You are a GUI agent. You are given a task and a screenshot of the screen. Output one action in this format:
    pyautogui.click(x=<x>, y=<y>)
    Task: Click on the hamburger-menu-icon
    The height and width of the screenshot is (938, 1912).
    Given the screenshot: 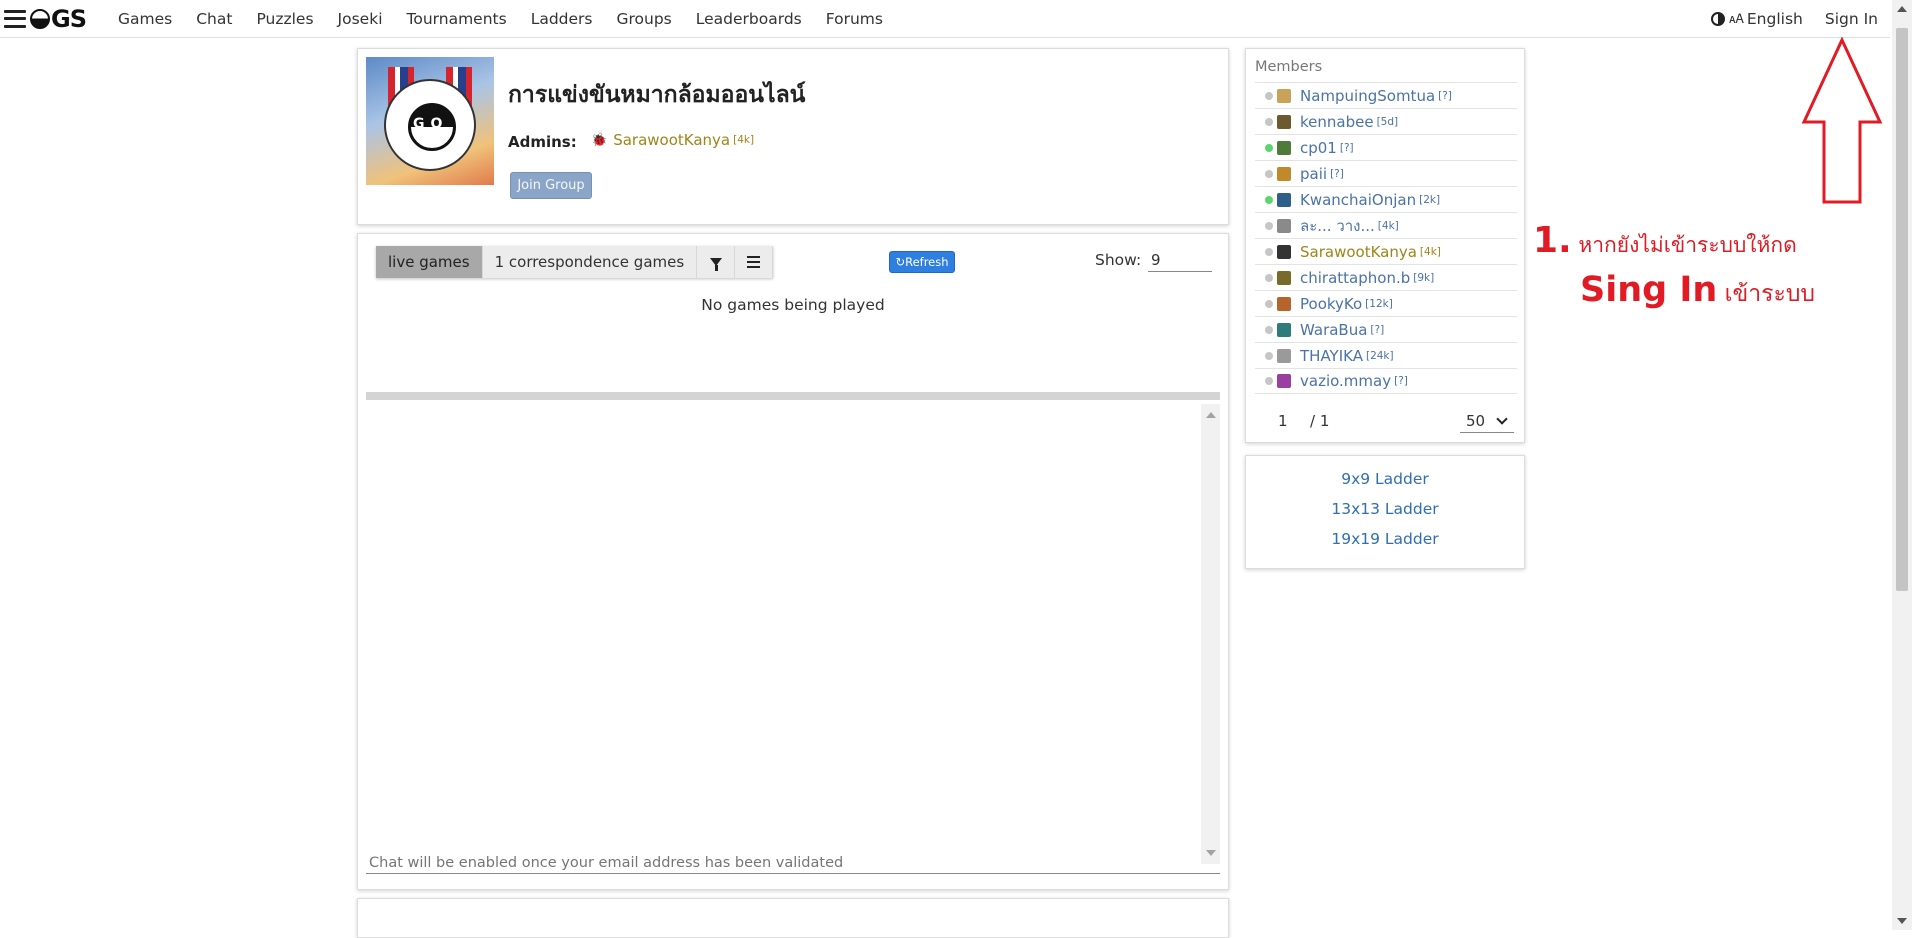 What is the action you would take?
    pyautogui.click(x=15, y=18)
    